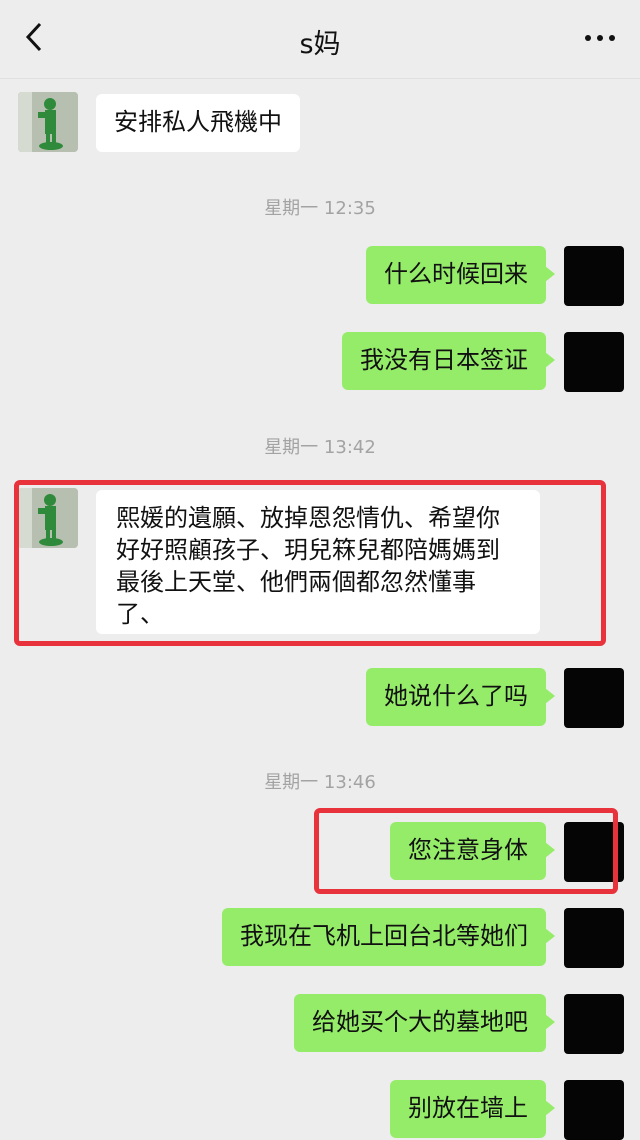 This screenshot has height=1140, width=640. Describe the element at coordinates (320, 44) in the screenshot. I see `chat-title: s妈` at that location.